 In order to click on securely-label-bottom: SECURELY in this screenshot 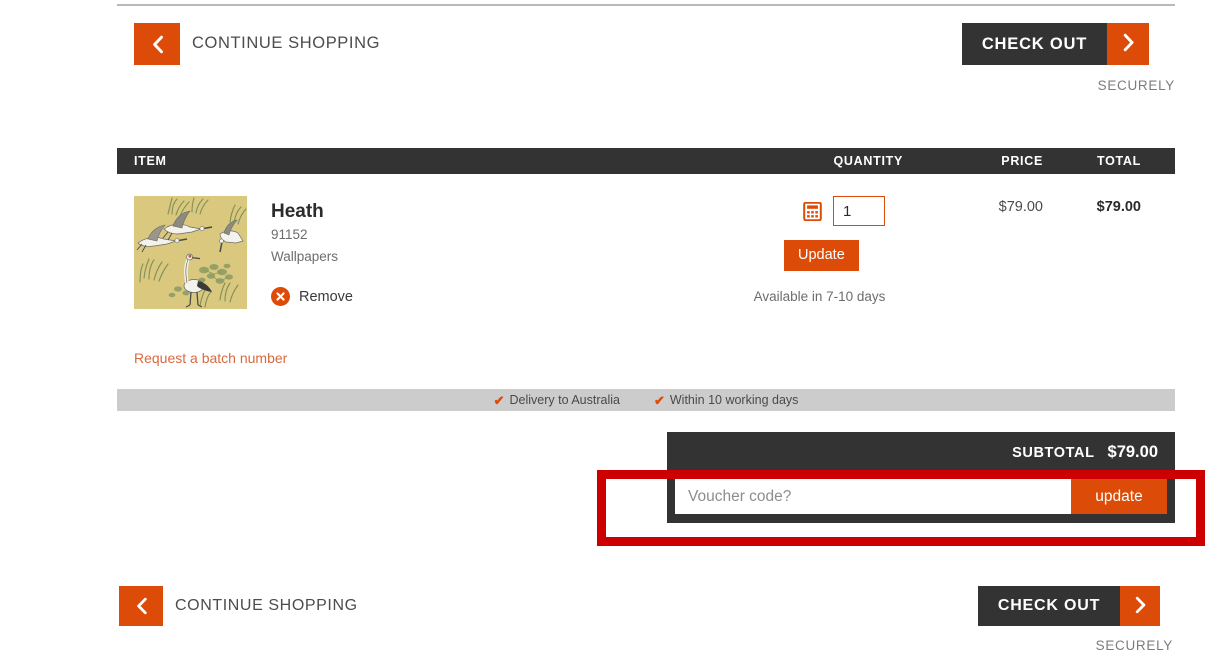, I will do `click(1134, 645)`.